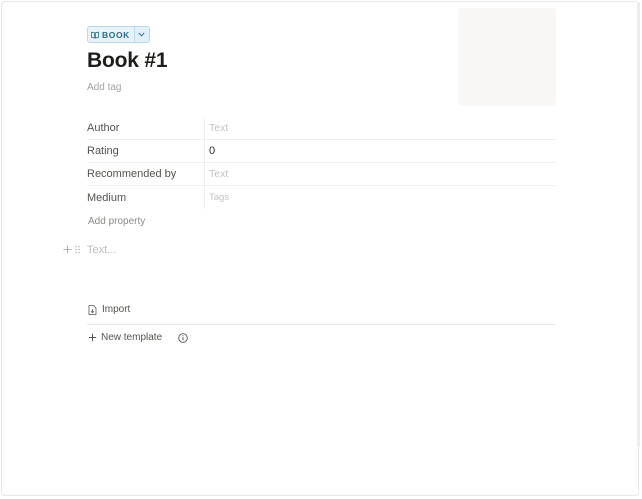 Image resolution: width=642 pixels, height=499 pixels. Describe the element at coordinates (183, 337) in the screenshot. I see `info-icon` at that location.